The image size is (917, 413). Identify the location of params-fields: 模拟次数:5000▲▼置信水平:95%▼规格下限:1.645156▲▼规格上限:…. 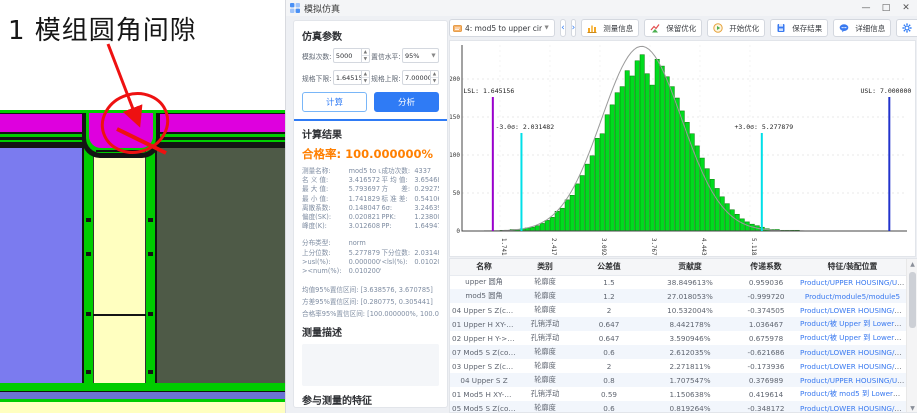
(370, 66).